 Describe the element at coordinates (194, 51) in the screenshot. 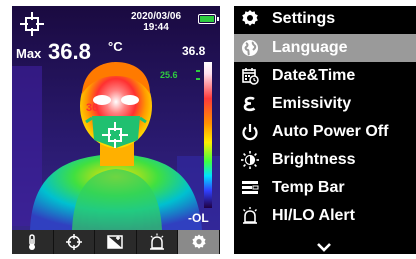

I see `scale-max-value: 36.8` at that location.